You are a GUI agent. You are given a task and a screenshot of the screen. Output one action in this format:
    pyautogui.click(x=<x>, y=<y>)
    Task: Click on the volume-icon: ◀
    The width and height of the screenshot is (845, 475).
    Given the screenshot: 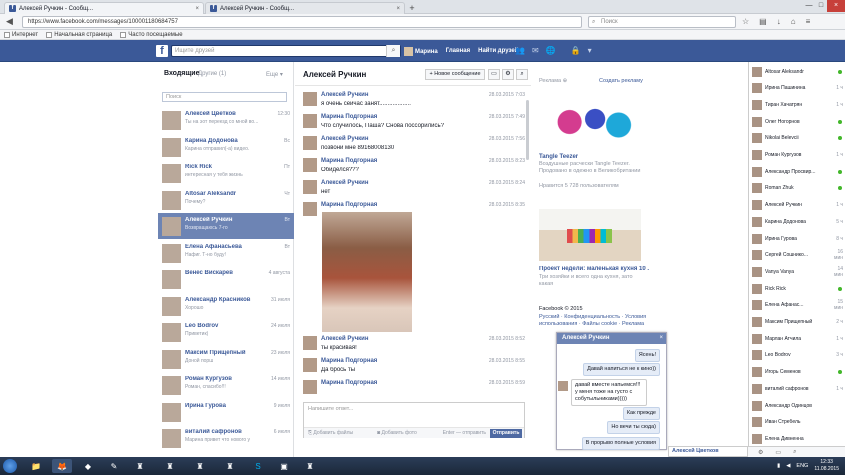 What is the action you would take?
    pyautogui.click(x=788, y=466)
    